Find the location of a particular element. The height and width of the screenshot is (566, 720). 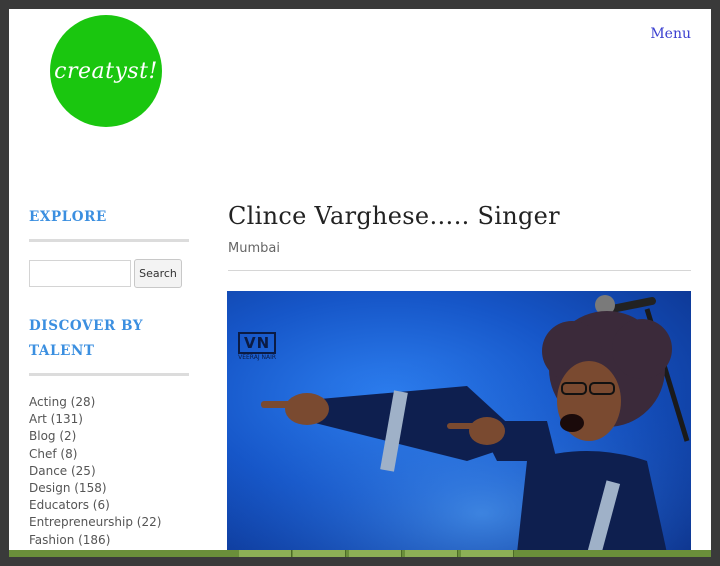

talent-link: Design (158) is located at coordinates (109, 488).